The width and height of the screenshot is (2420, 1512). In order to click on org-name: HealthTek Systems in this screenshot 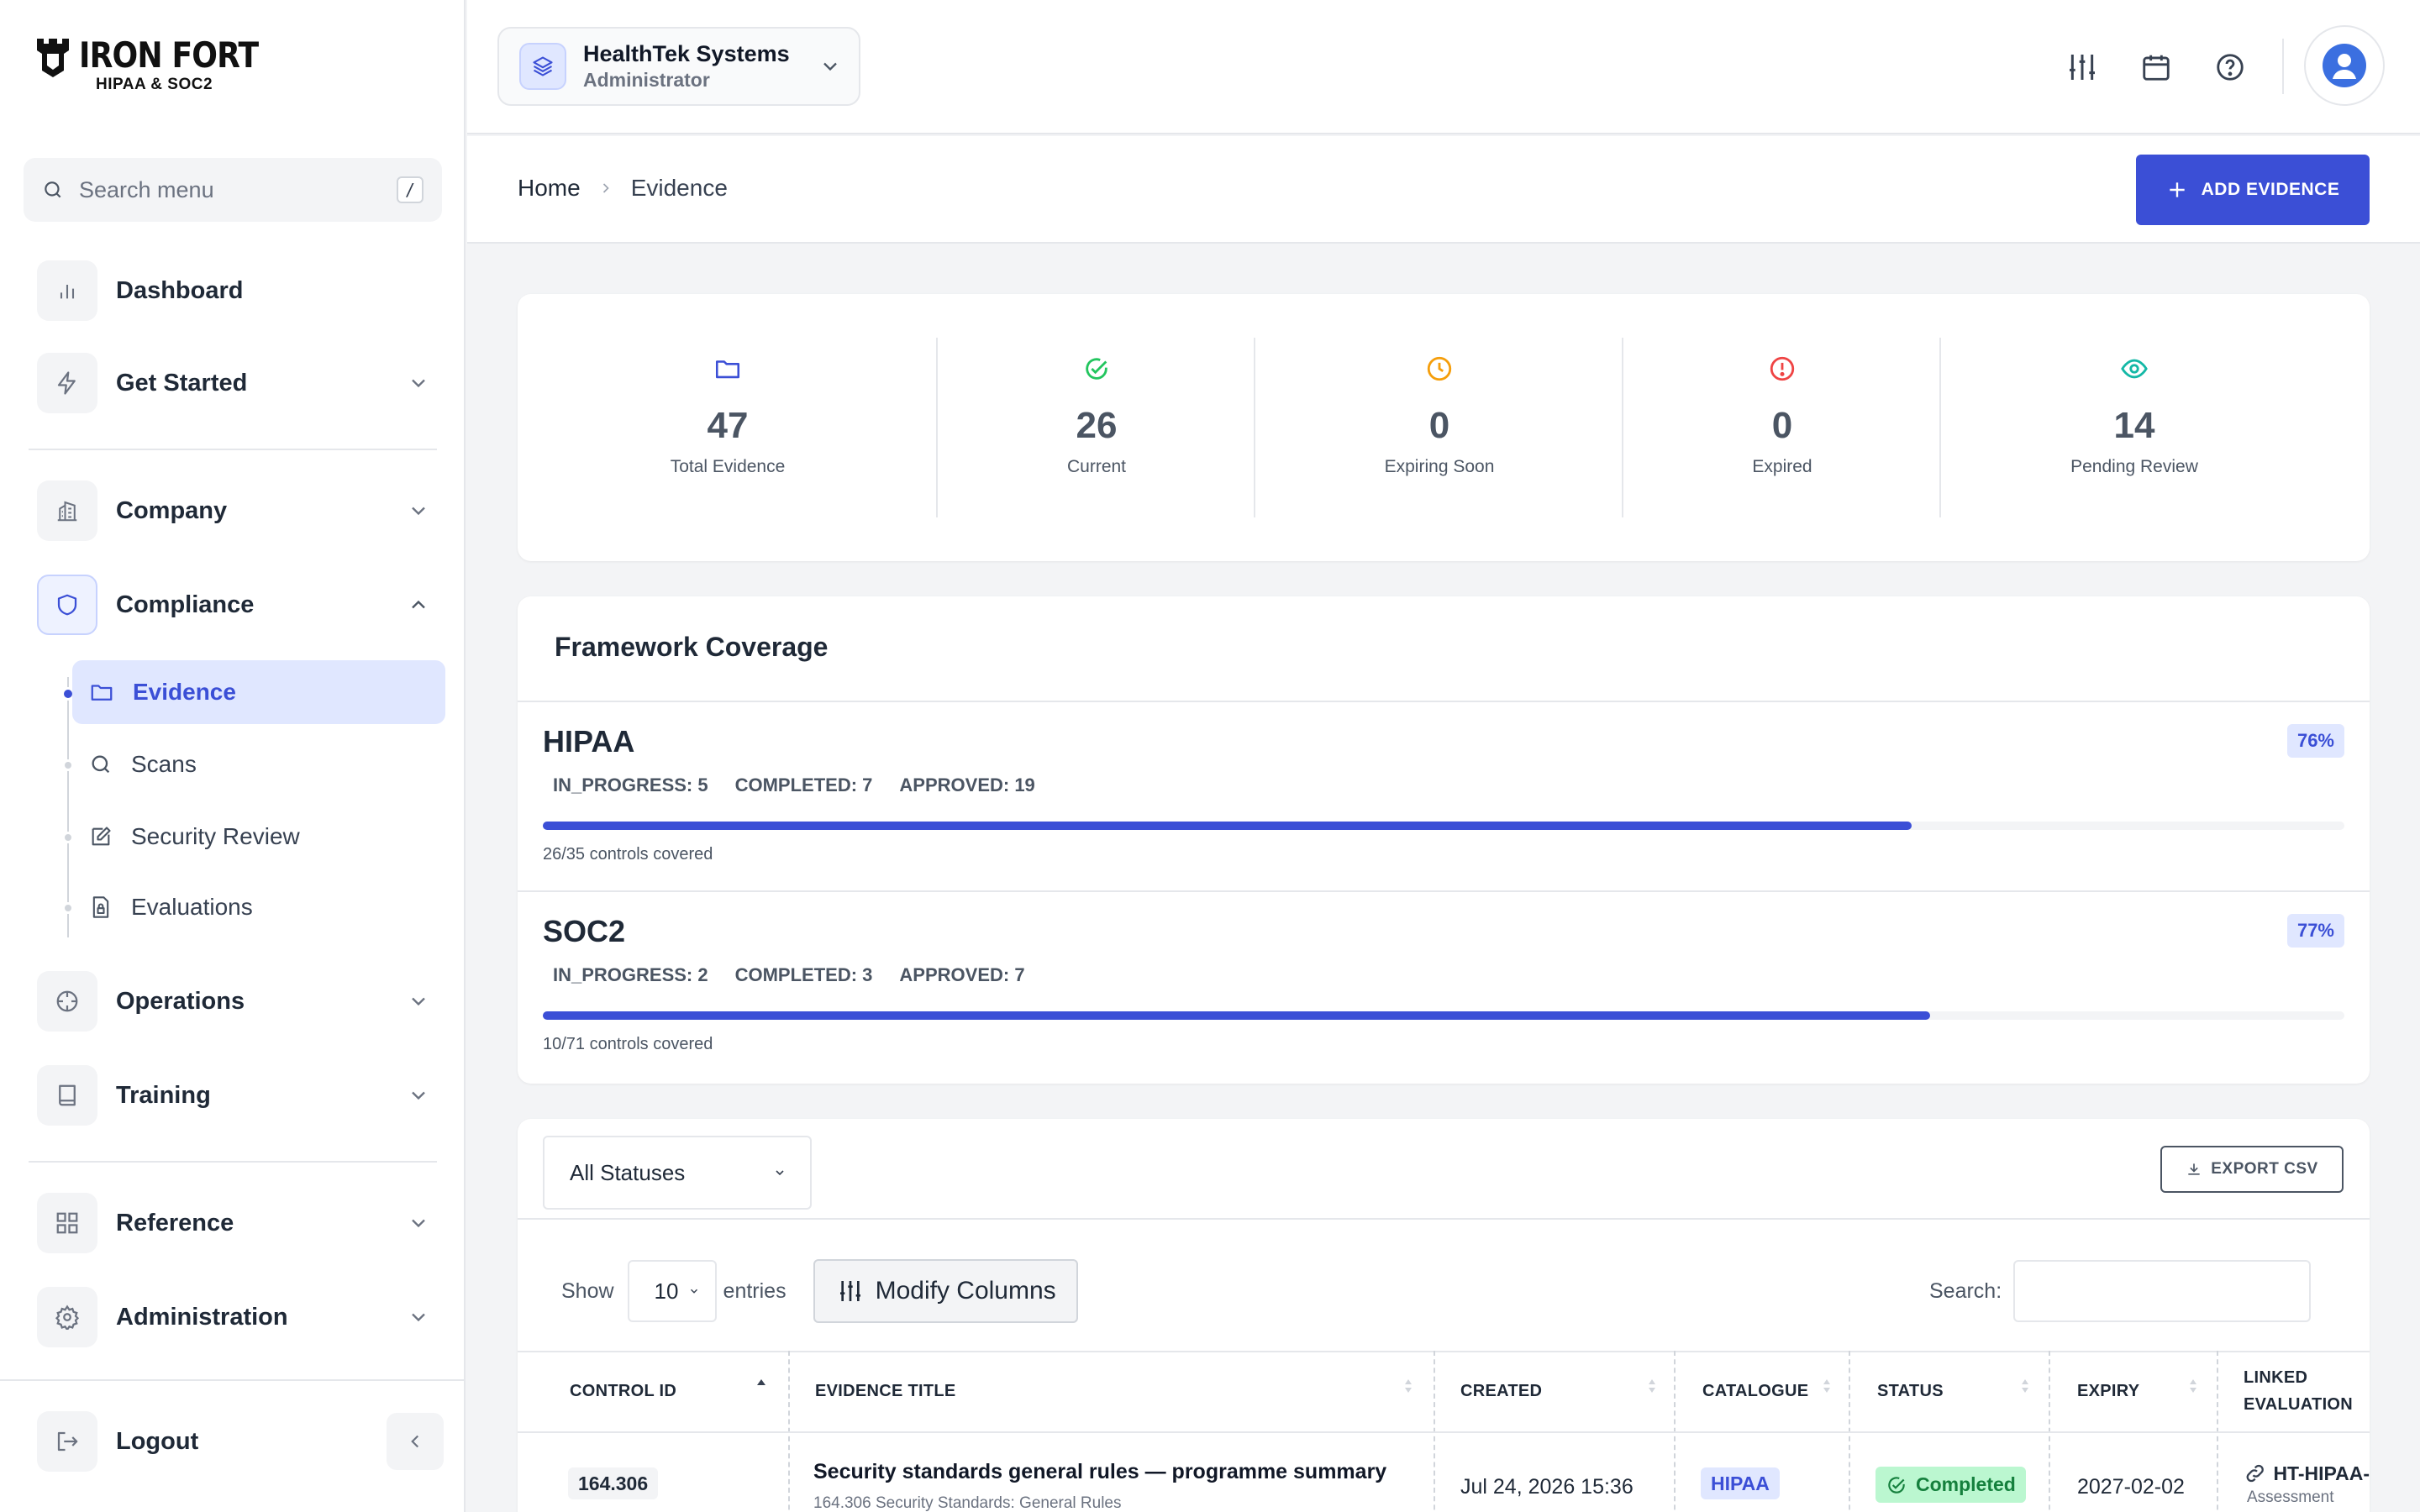, I will do `click(687, 53)`.